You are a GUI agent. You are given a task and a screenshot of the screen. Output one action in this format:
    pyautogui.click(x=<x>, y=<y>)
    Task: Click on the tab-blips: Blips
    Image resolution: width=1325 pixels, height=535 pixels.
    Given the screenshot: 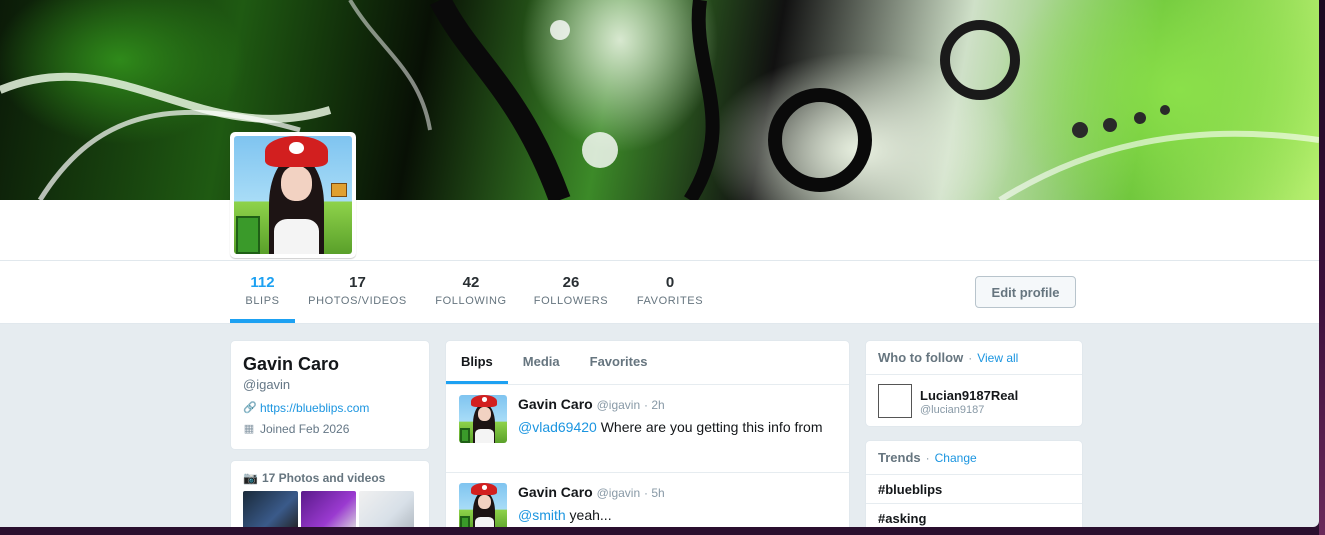 What is the action you would take?
    pyautogui.click(x=477, y=362)
    